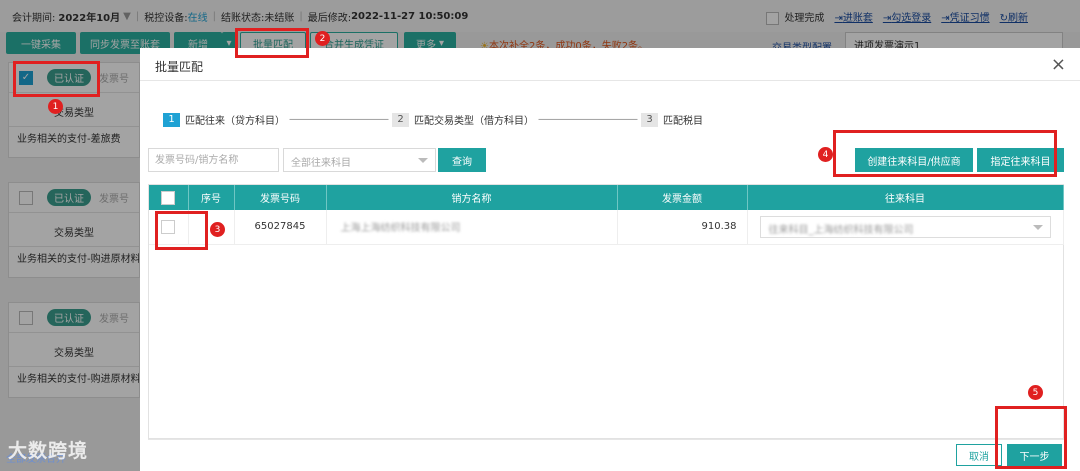 Image resolution: width=1080 pixels, height=471 pixels. Describe the element at coordinates (682, 227) in the screenshot. I see `invoice-amount: 910.38` at that location.